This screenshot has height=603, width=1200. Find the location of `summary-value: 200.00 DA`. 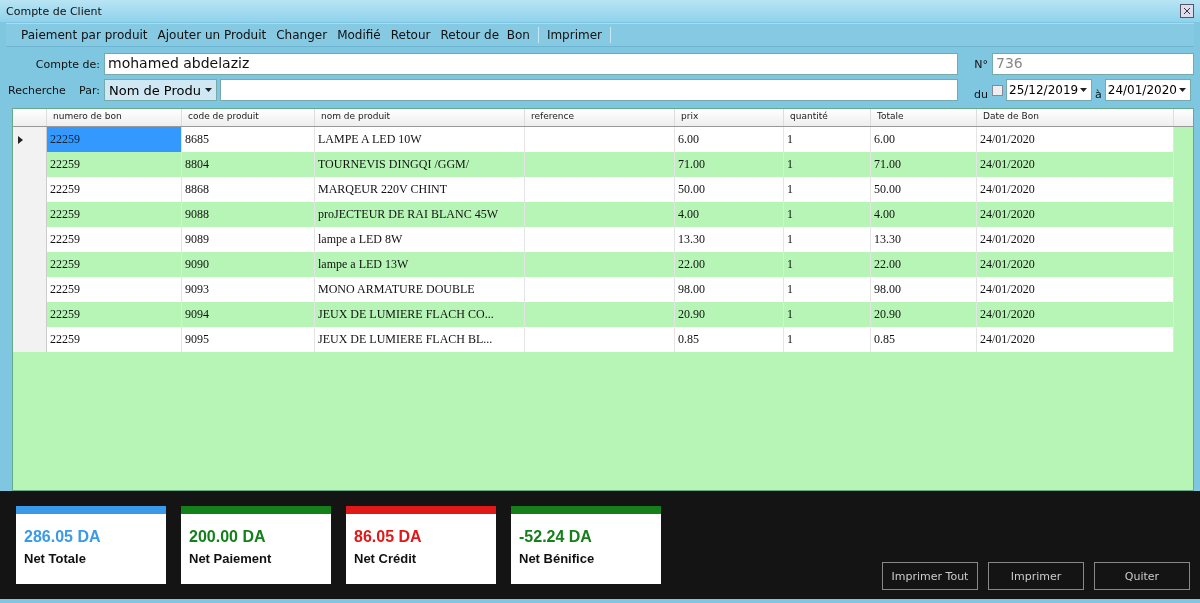

summary-value: 200.00 DA is located at coordinates (228, 537).